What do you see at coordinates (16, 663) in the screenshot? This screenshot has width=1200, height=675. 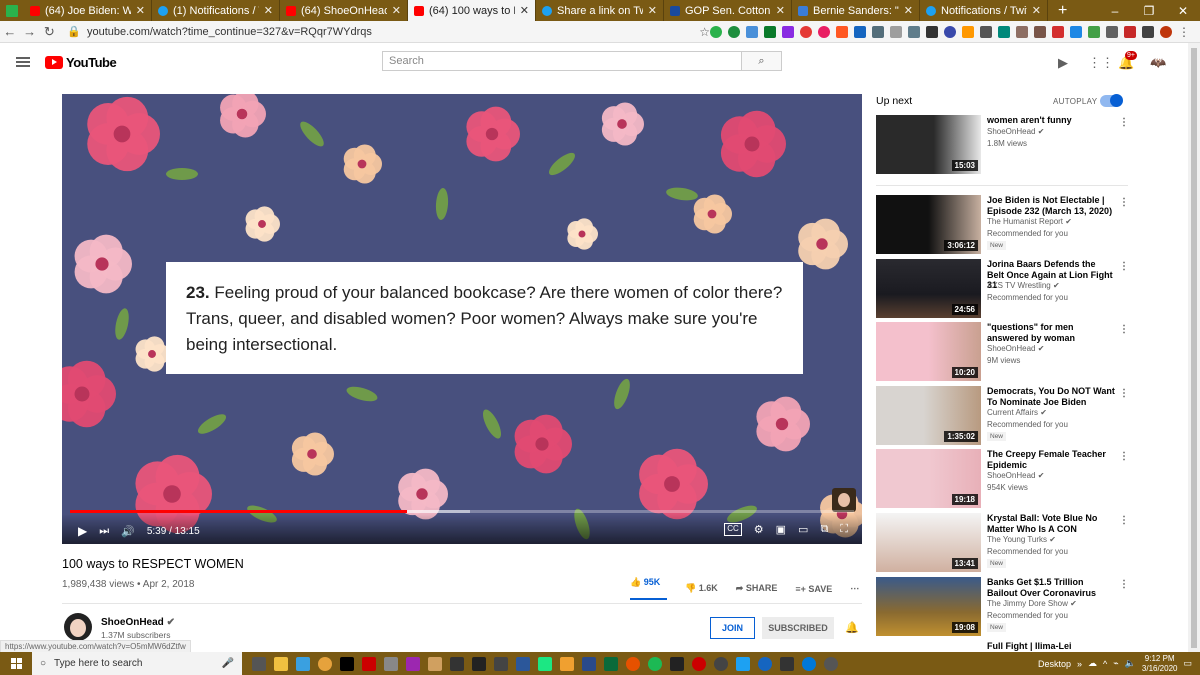 I see `start-button` at bounding box center [16, 663].